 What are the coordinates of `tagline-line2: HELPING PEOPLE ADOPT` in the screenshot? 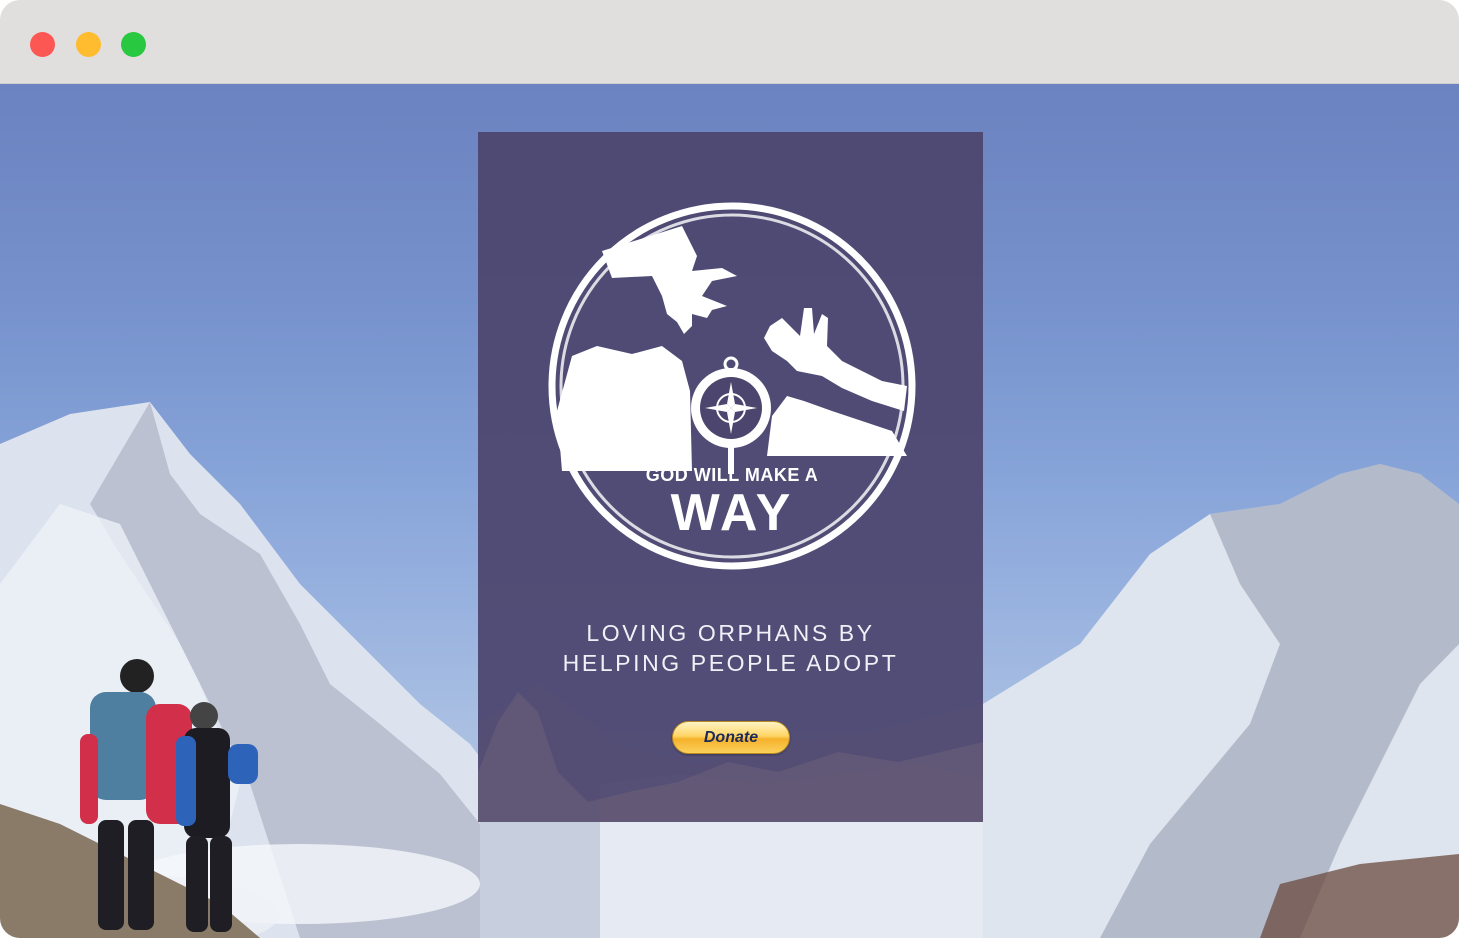 It's located at (730, 663).